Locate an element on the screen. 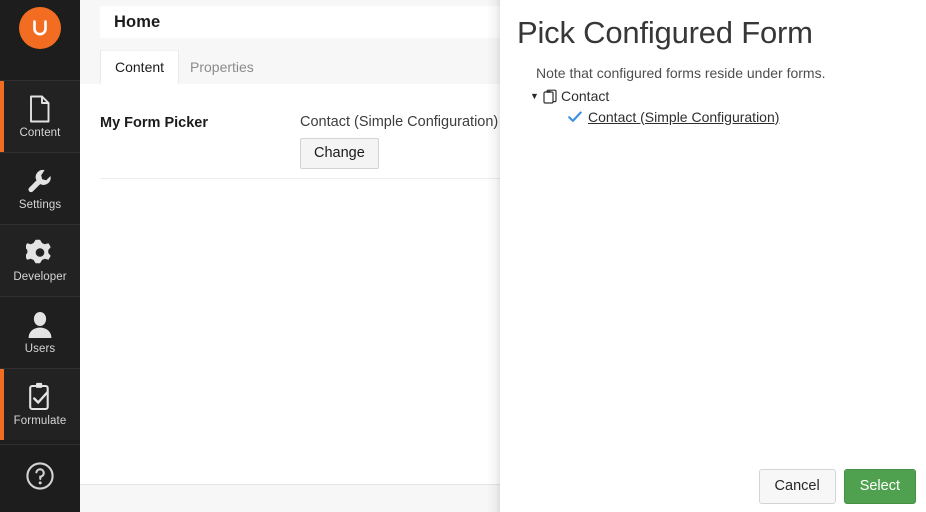 This screenshot has height=512, width=926. check-icon is located at coordinates (576, 116).